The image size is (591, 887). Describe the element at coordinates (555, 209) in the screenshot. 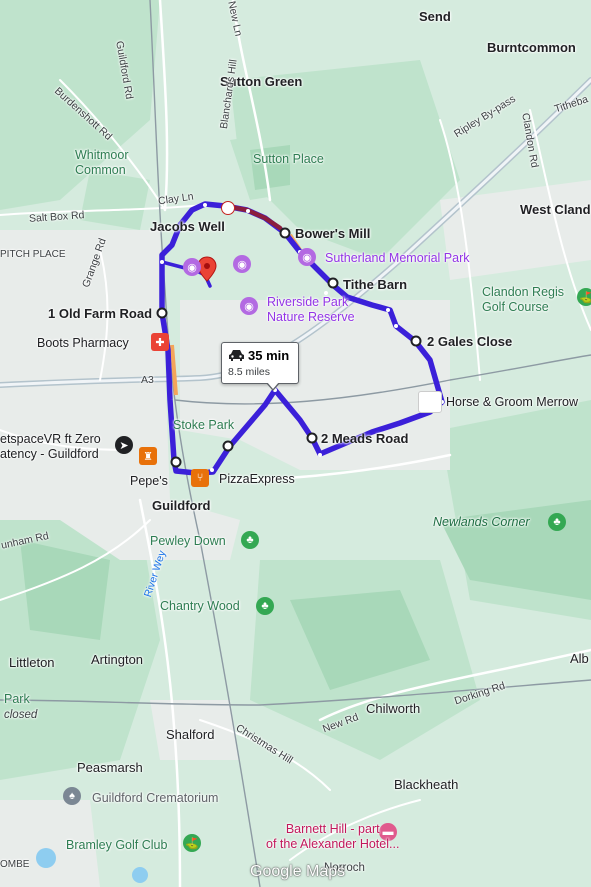

I see `label-west-clandon: West Cland` at that location.